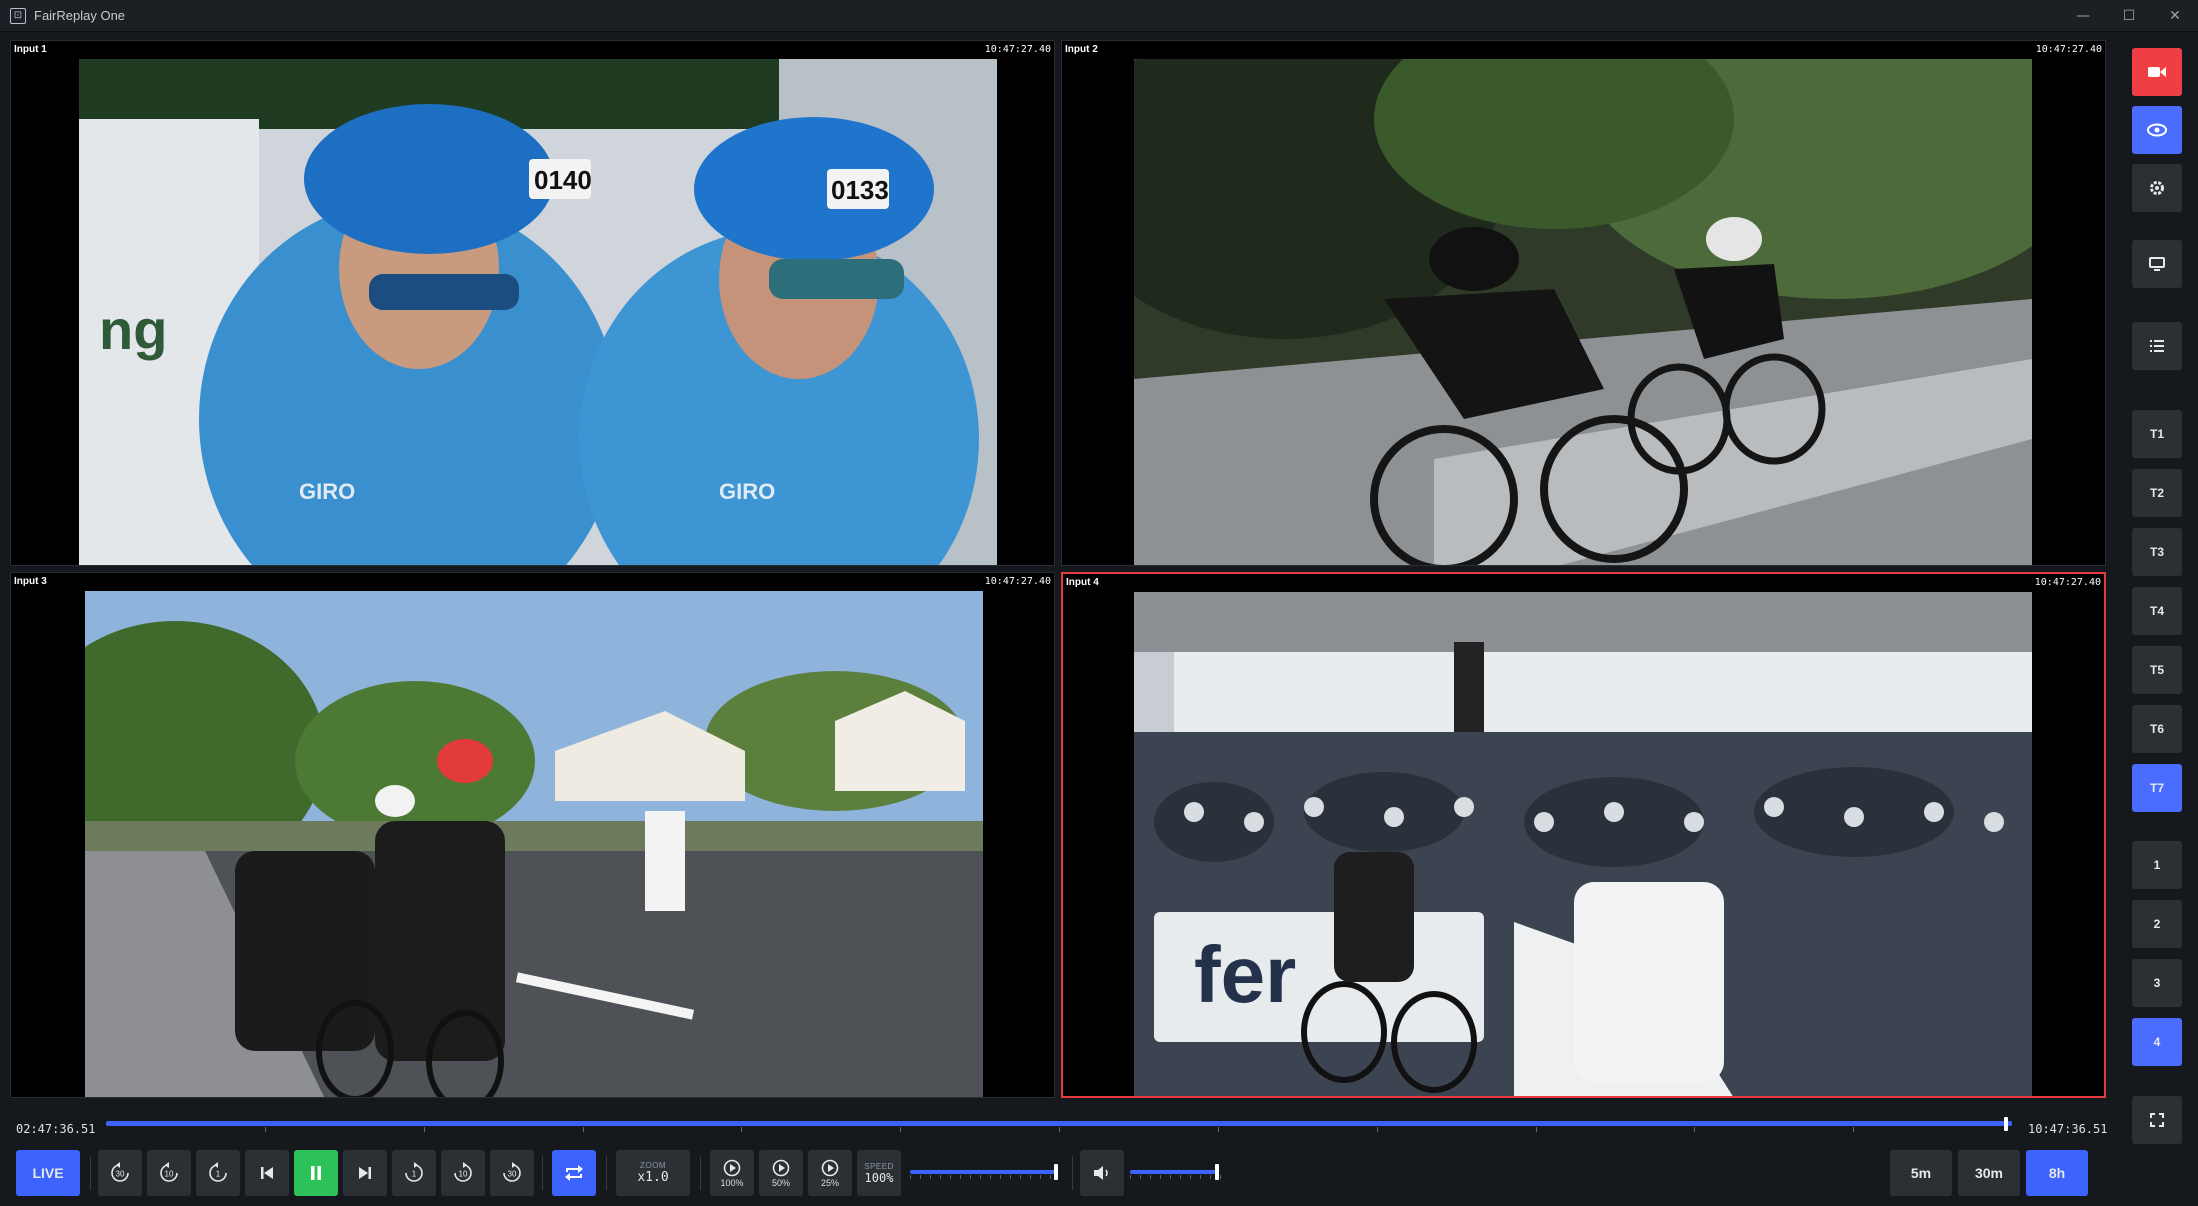 The image size is (2198, 1206). I want to click on track-button-t2: T2, so click(2157, 493).